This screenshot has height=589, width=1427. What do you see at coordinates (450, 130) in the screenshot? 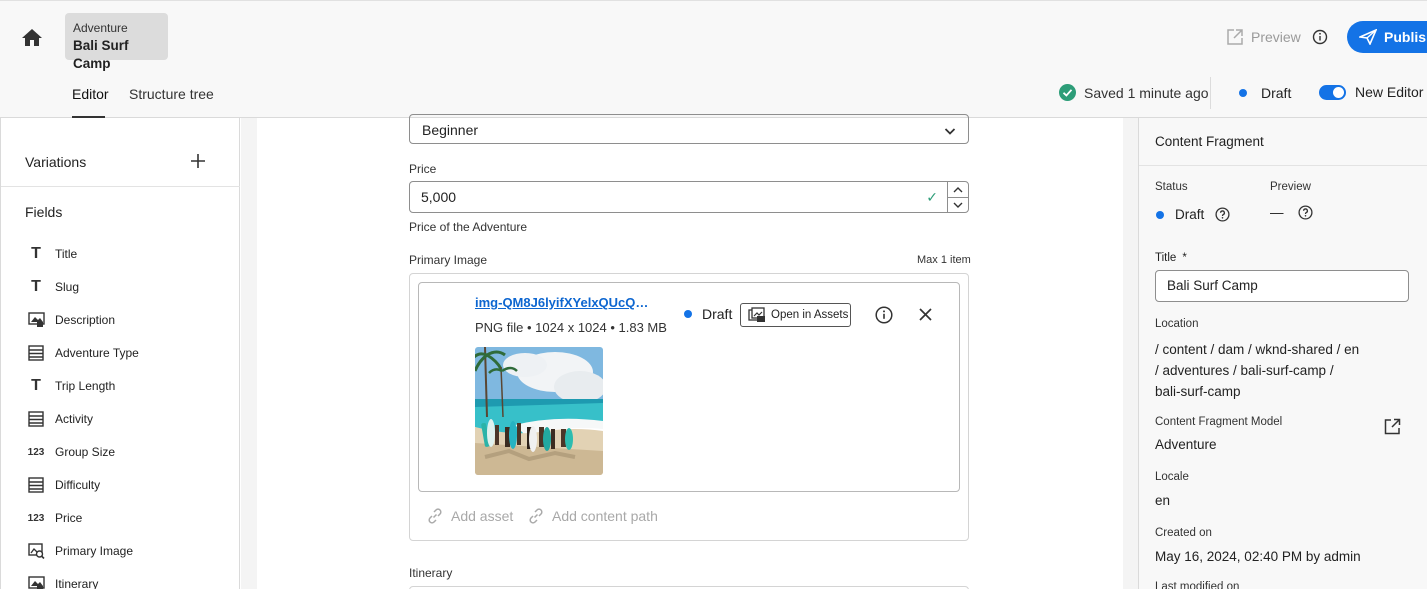
I see `difficulty-value: Beginner` at bounding box center [450, 130].